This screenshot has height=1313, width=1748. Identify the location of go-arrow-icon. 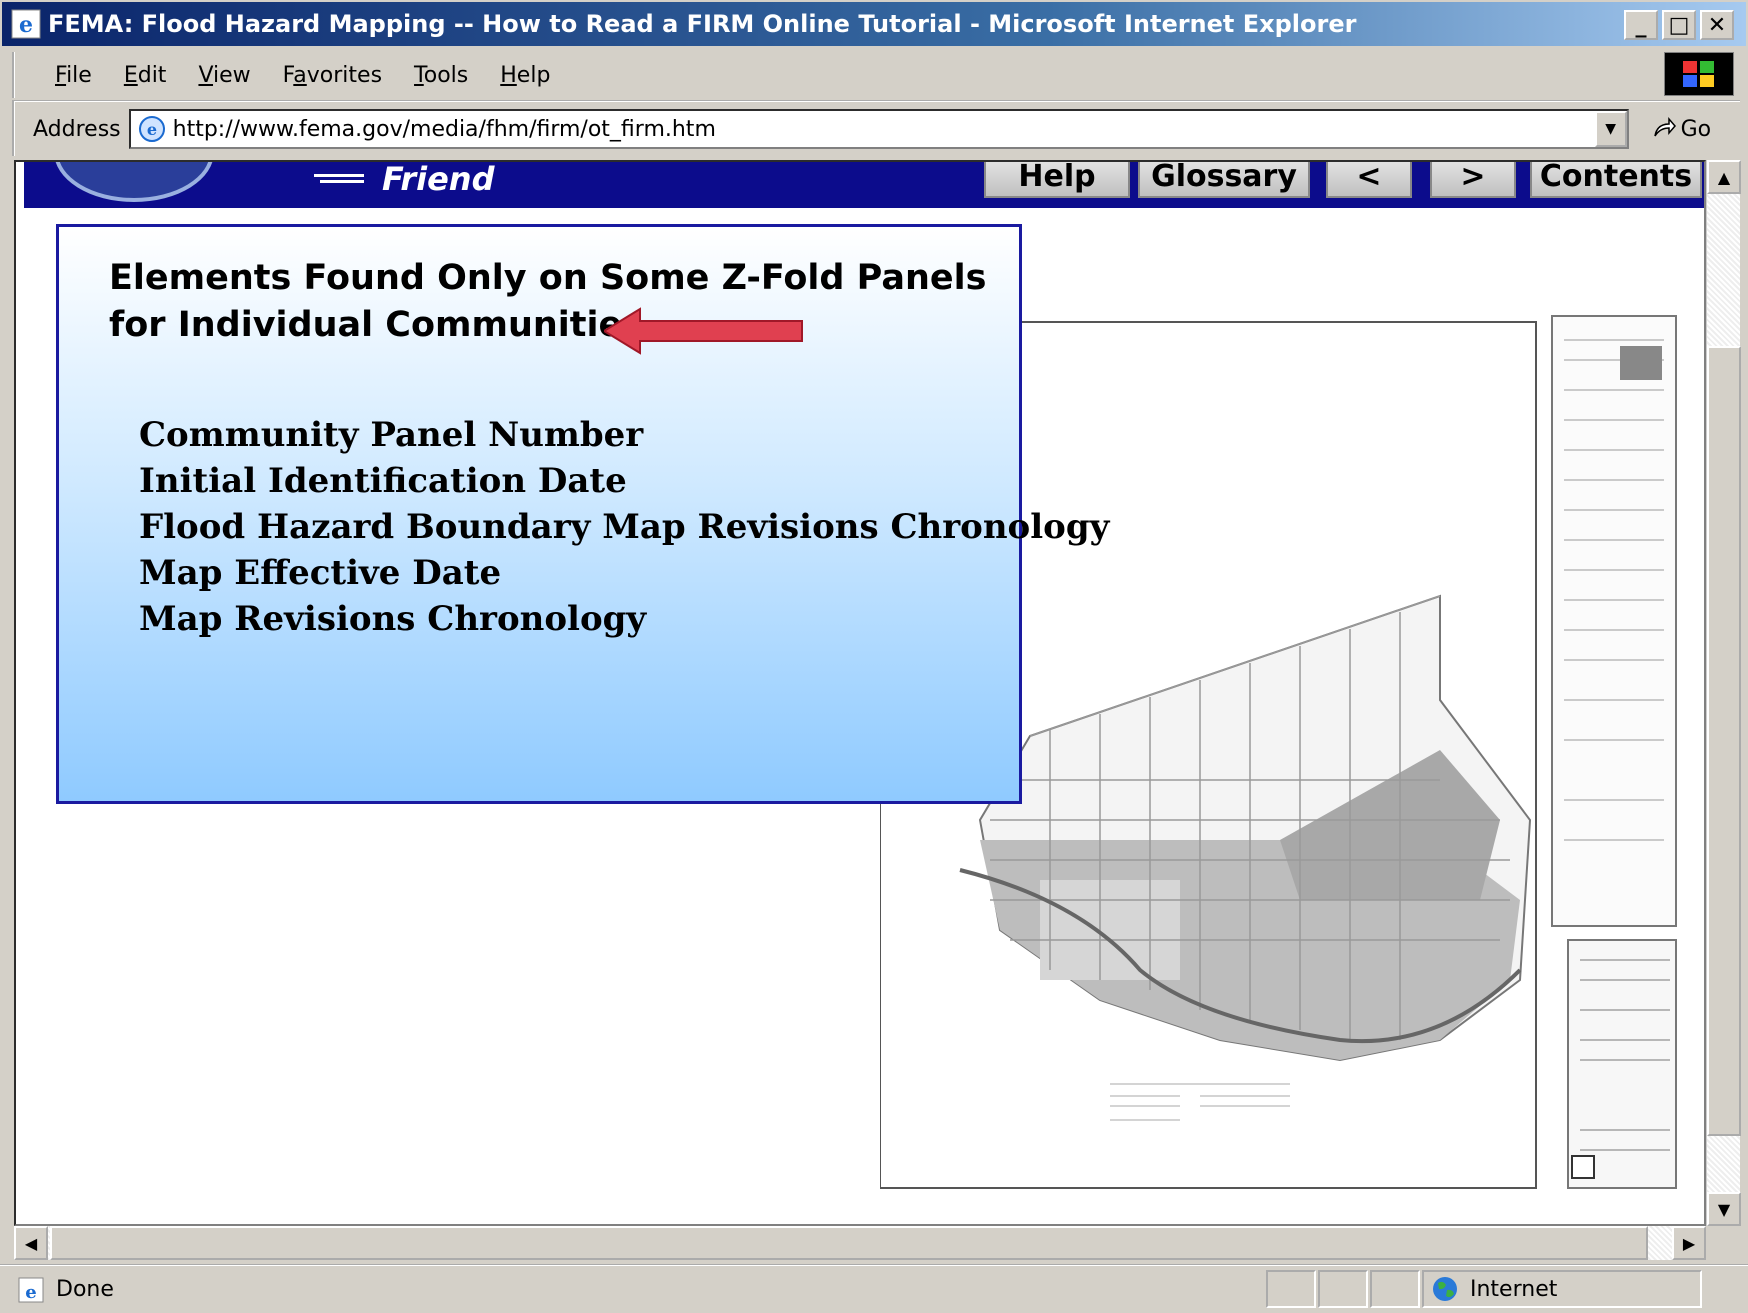
(1664, 126).